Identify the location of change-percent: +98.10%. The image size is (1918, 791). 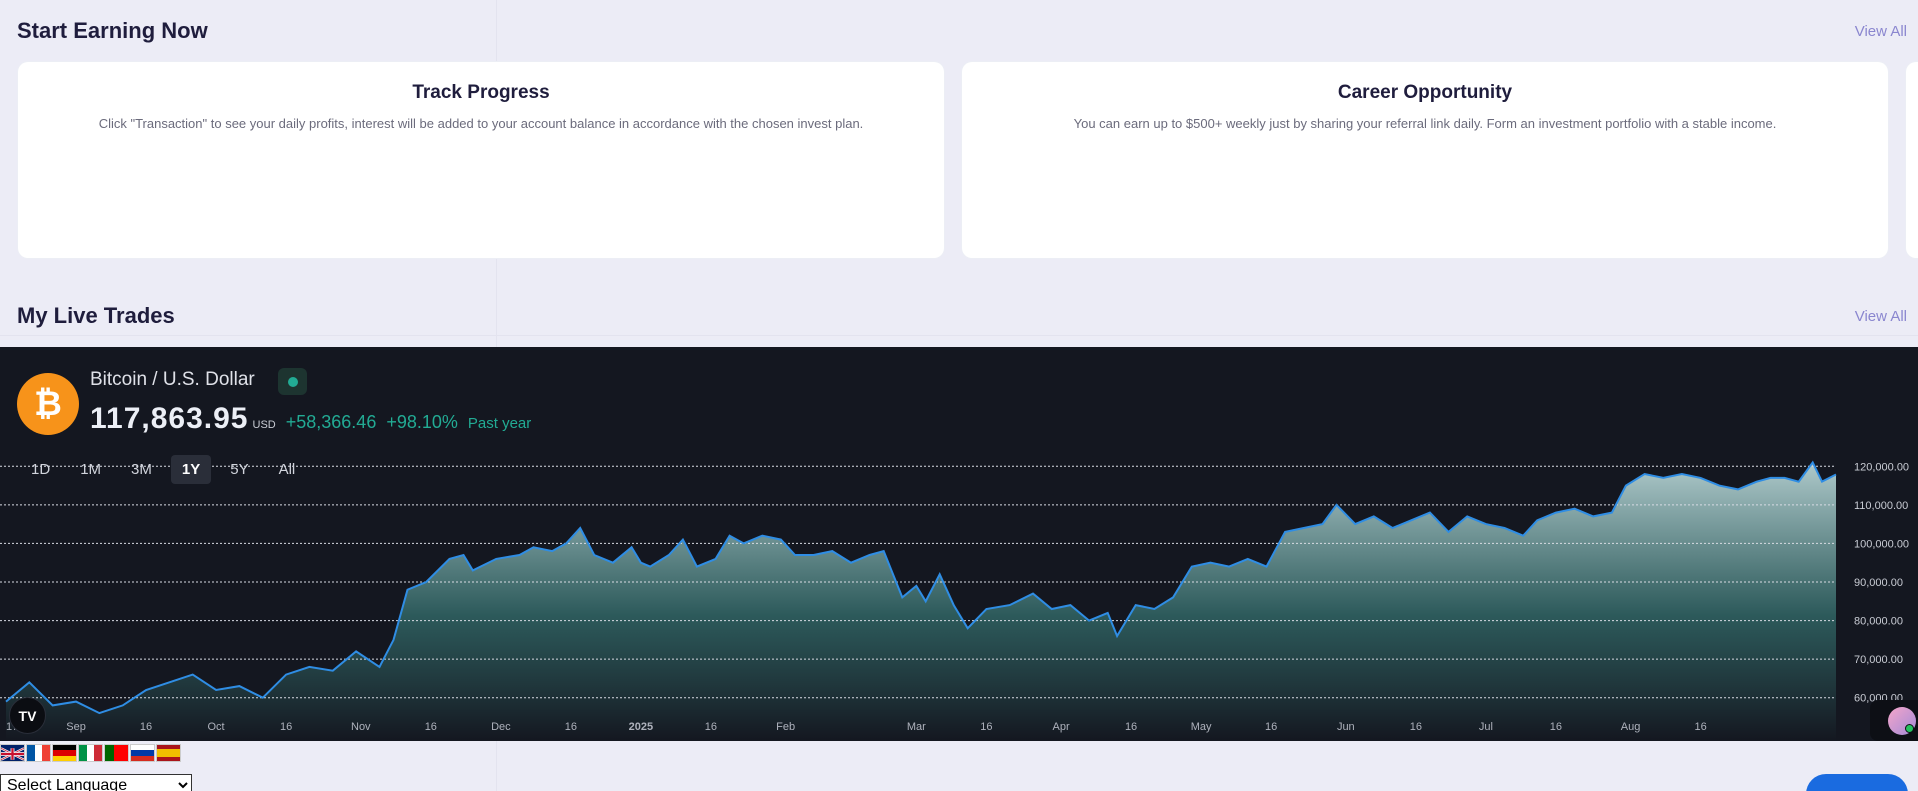
(422, 422).